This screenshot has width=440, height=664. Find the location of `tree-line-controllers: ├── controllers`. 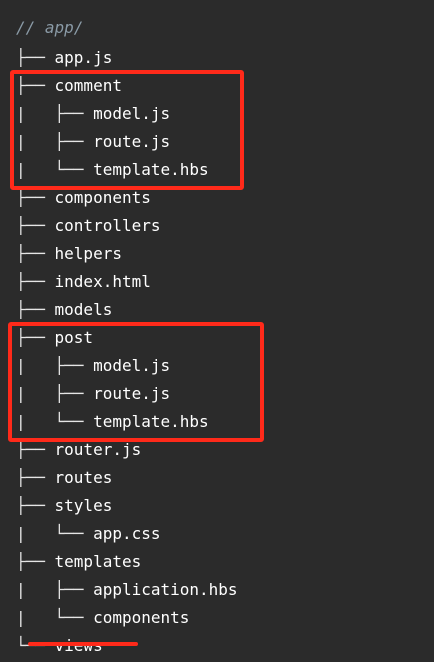

tree-line-controllers: ├── controllers is located at coordinates (88, 226).